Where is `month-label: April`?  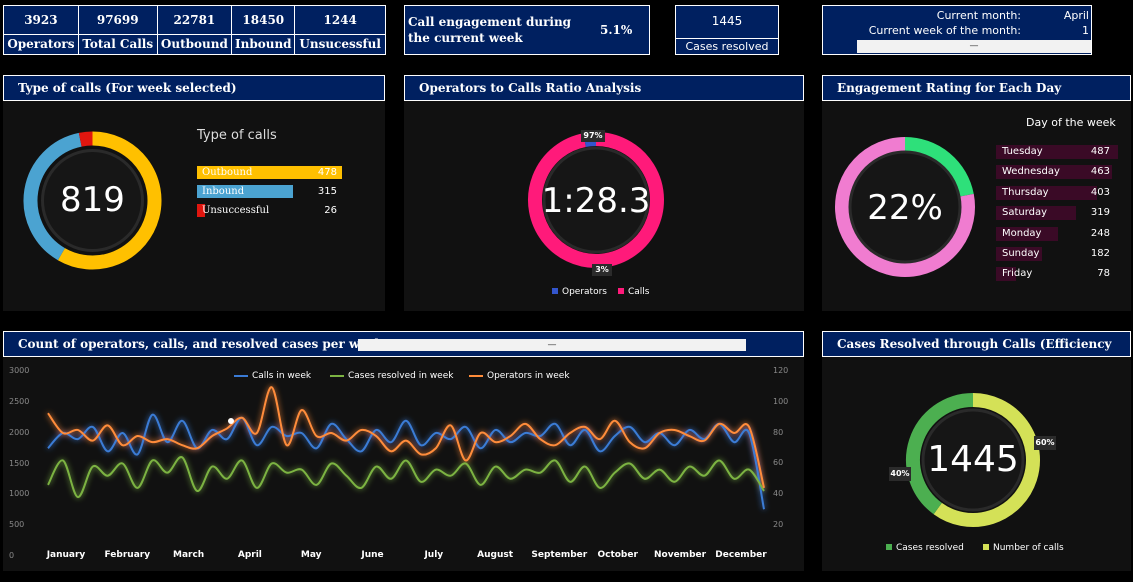 month-label: April is located at coordinates (249, 555).